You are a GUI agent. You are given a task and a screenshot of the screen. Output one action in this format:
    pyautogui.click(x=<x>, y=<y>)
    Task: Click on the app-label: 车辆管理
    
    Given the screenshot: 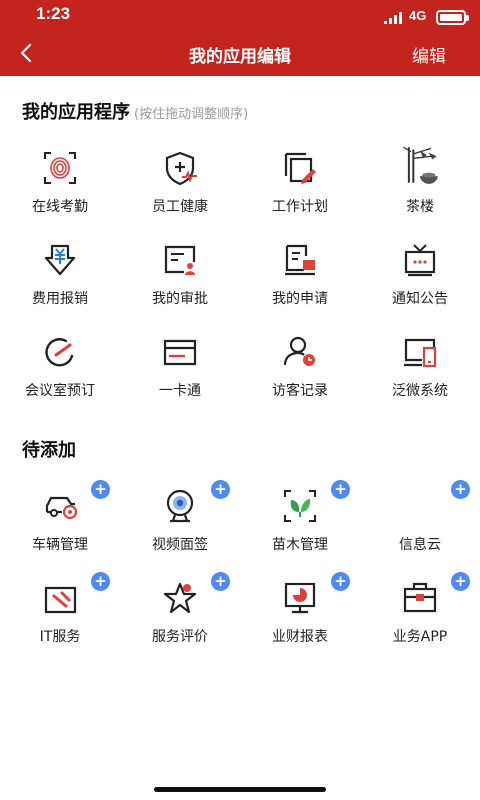 What is the action you would take?
    pyautogui.click(x=60, y=545)
    